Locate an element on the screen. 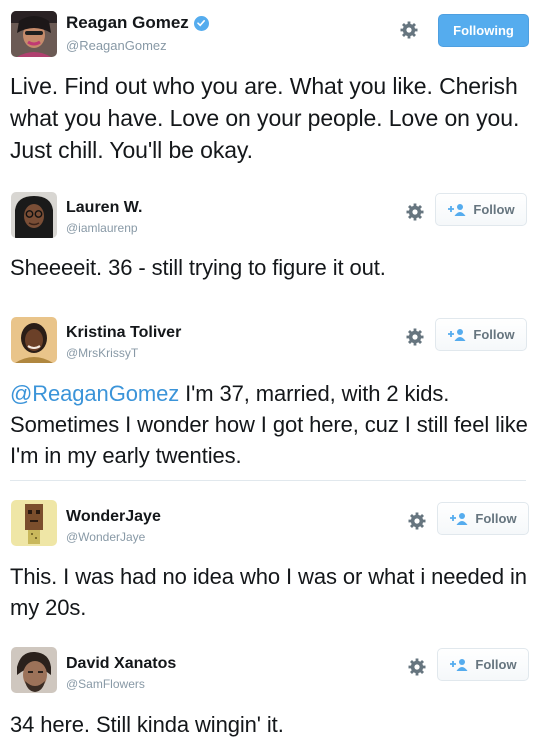  display-name: Lauren W. is located at coordinates (104, 208).